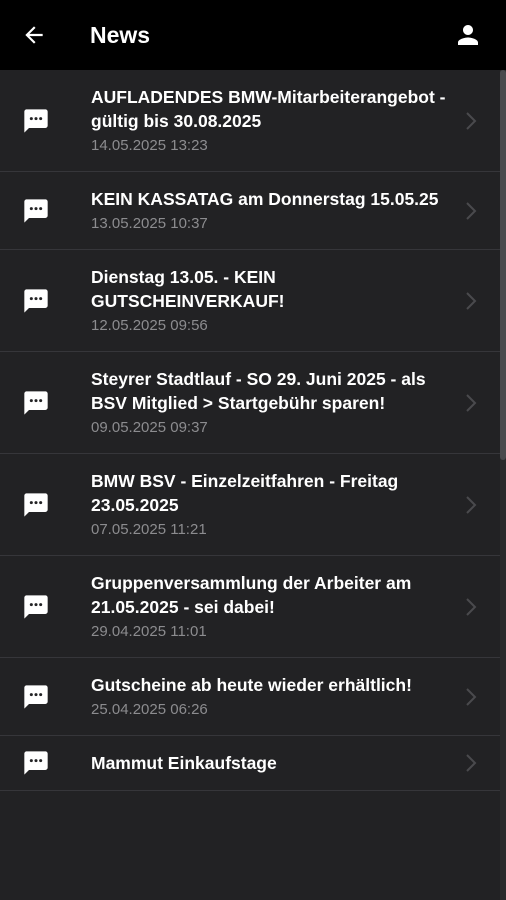 The height and width of the screenshot is (900, 506). I want to click on news-item-date: 09.05.2025 09:37, so click(149, 427).